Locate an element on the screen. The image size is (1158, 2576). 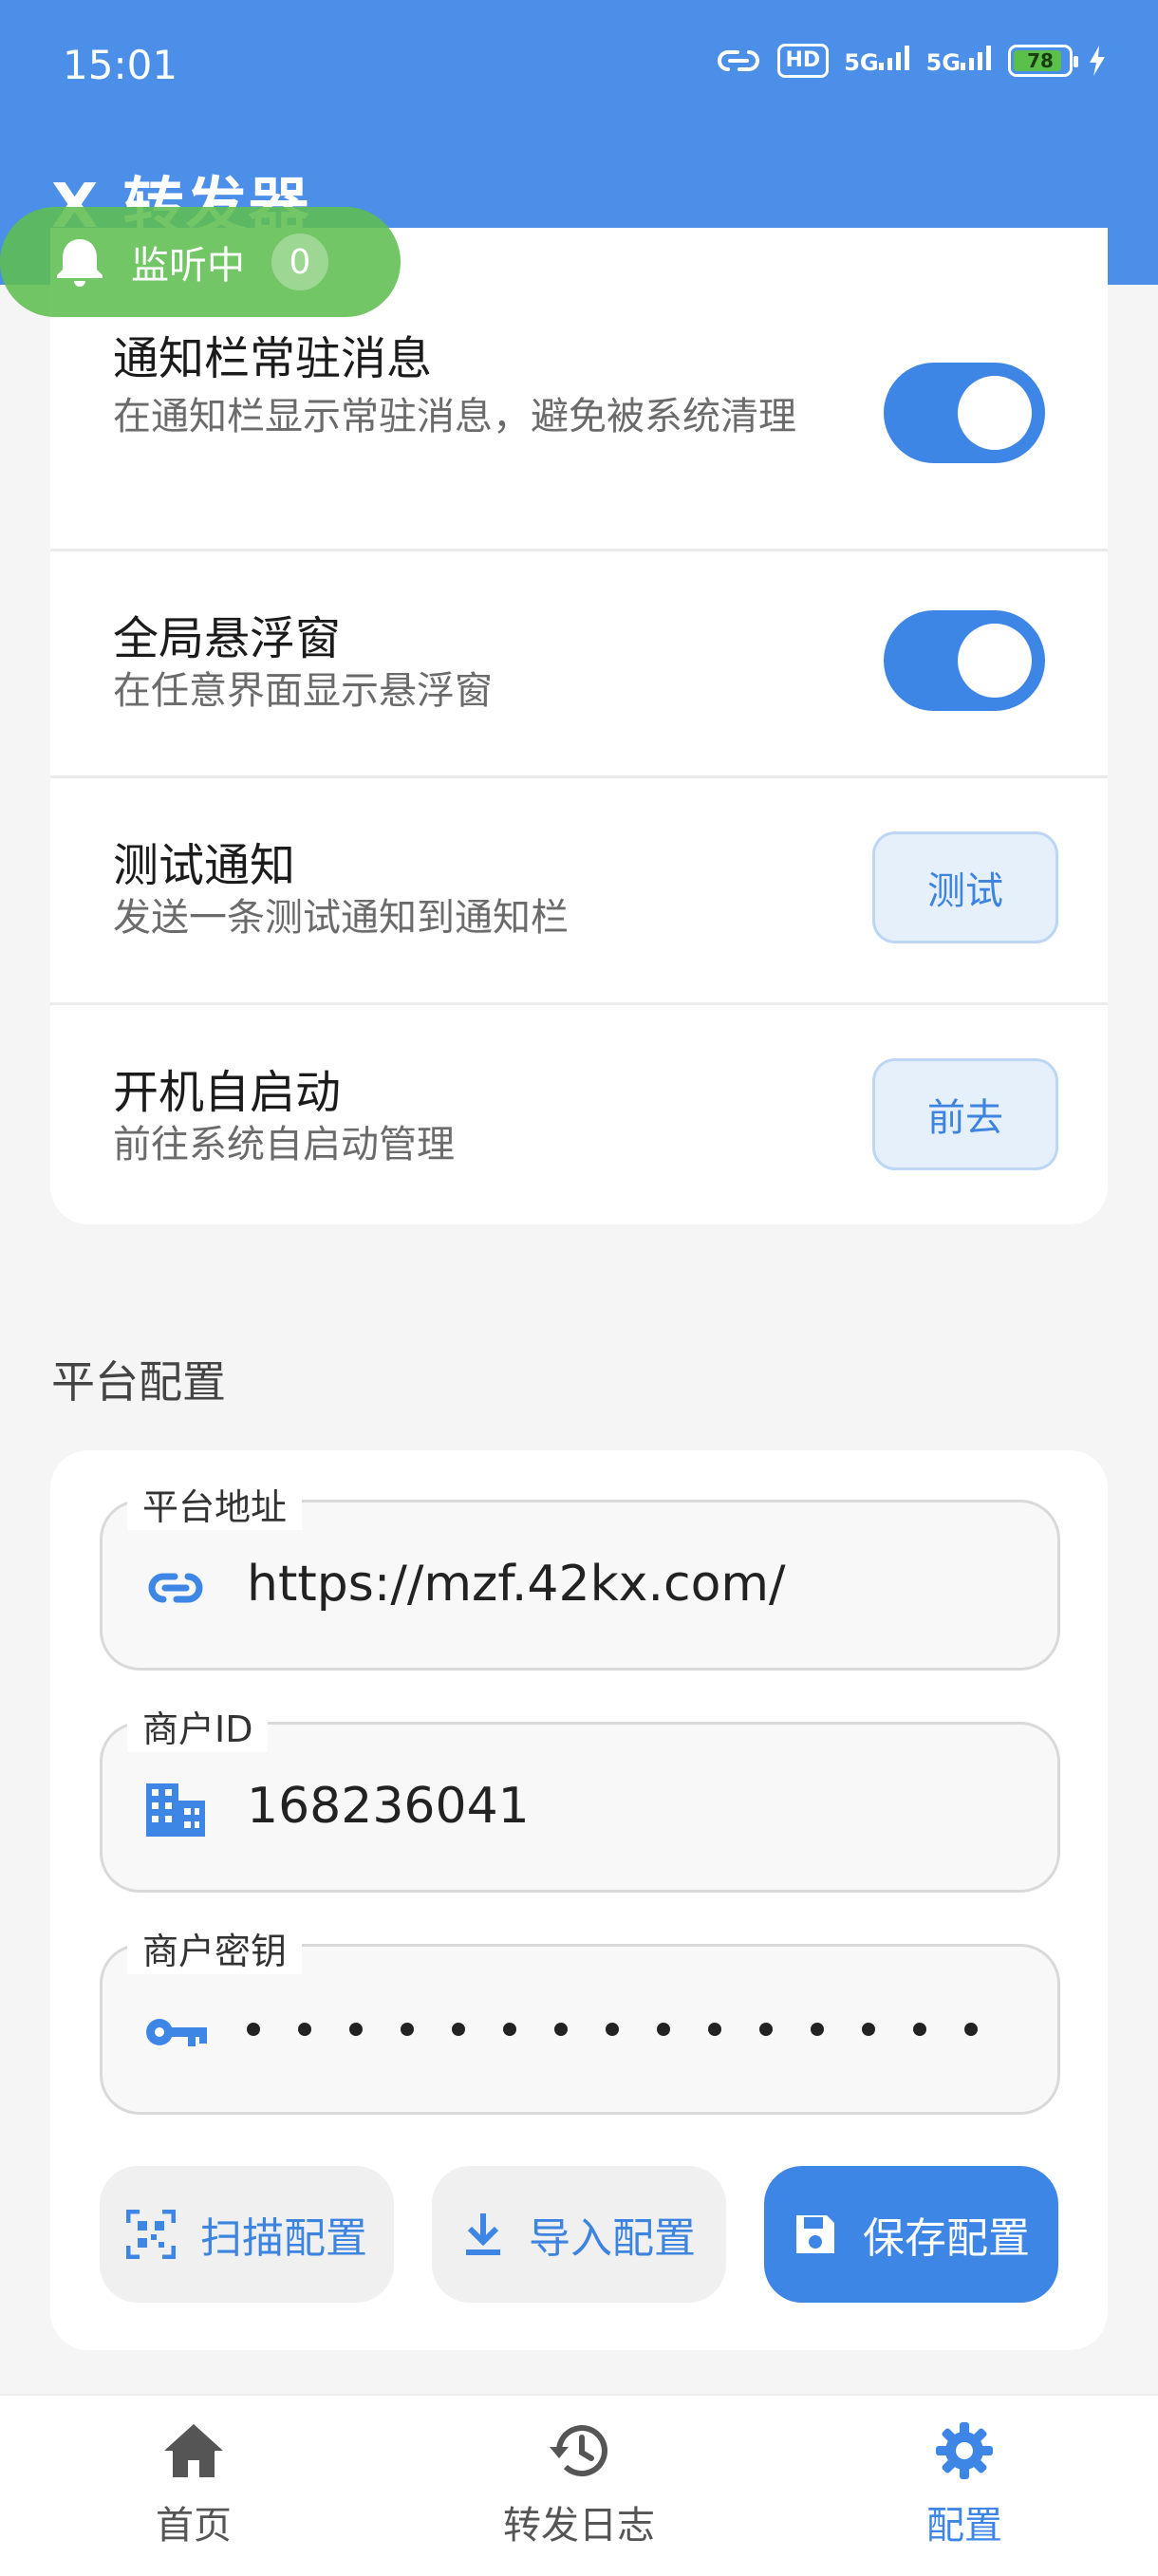
platform-url-field: 平台地址 https://mzf.42kx.com/ is located at coordinates (580, 1575).